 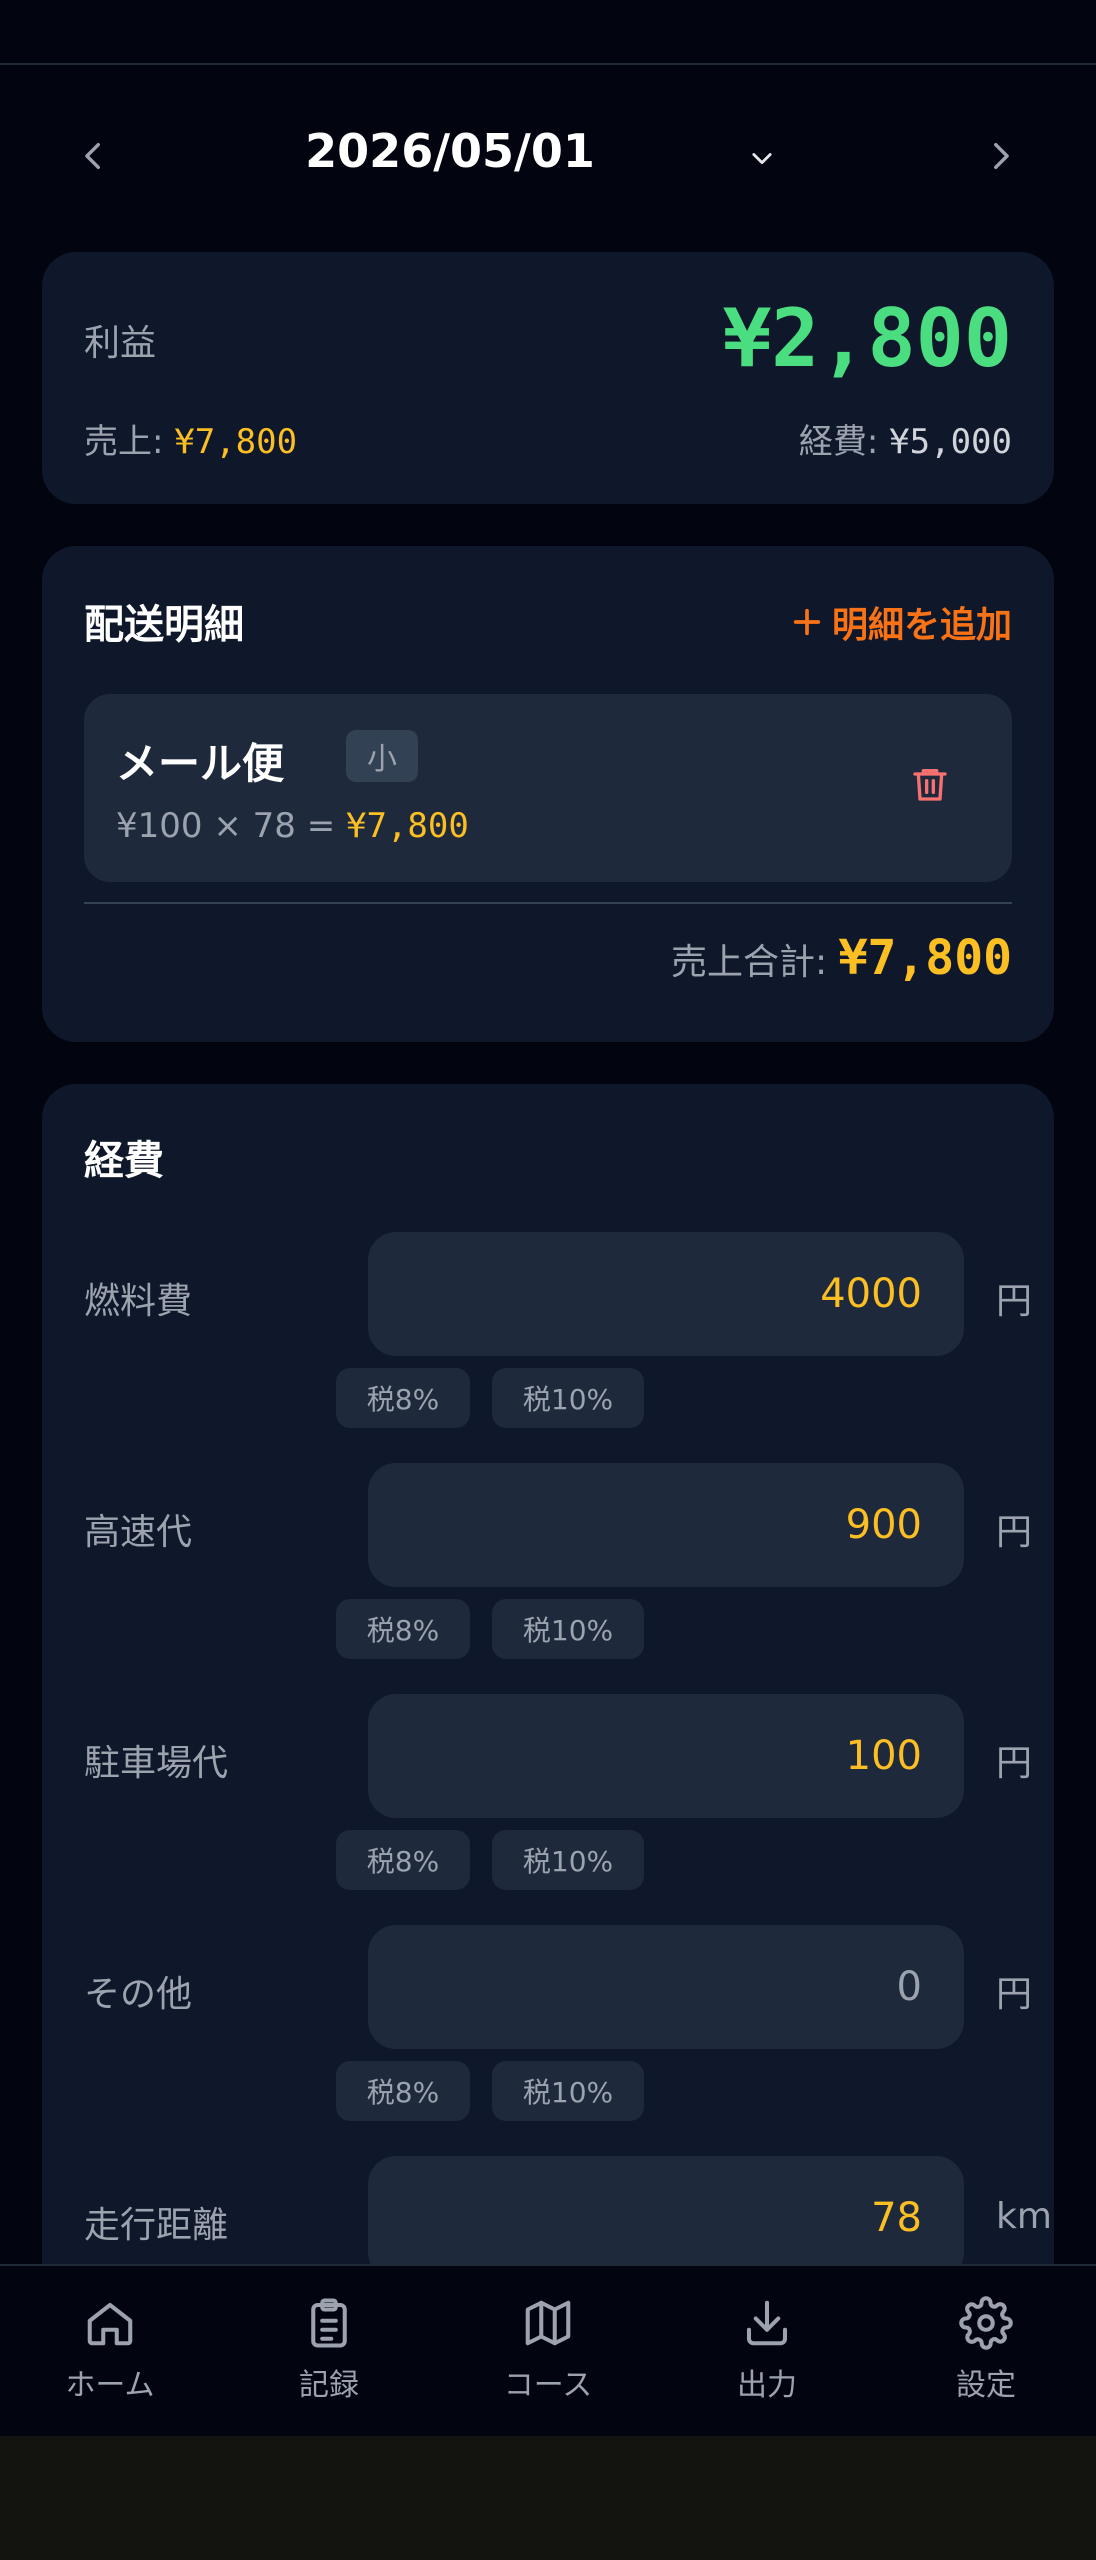 I want to click on distance-input: 78, so click(x=666, y=2218).